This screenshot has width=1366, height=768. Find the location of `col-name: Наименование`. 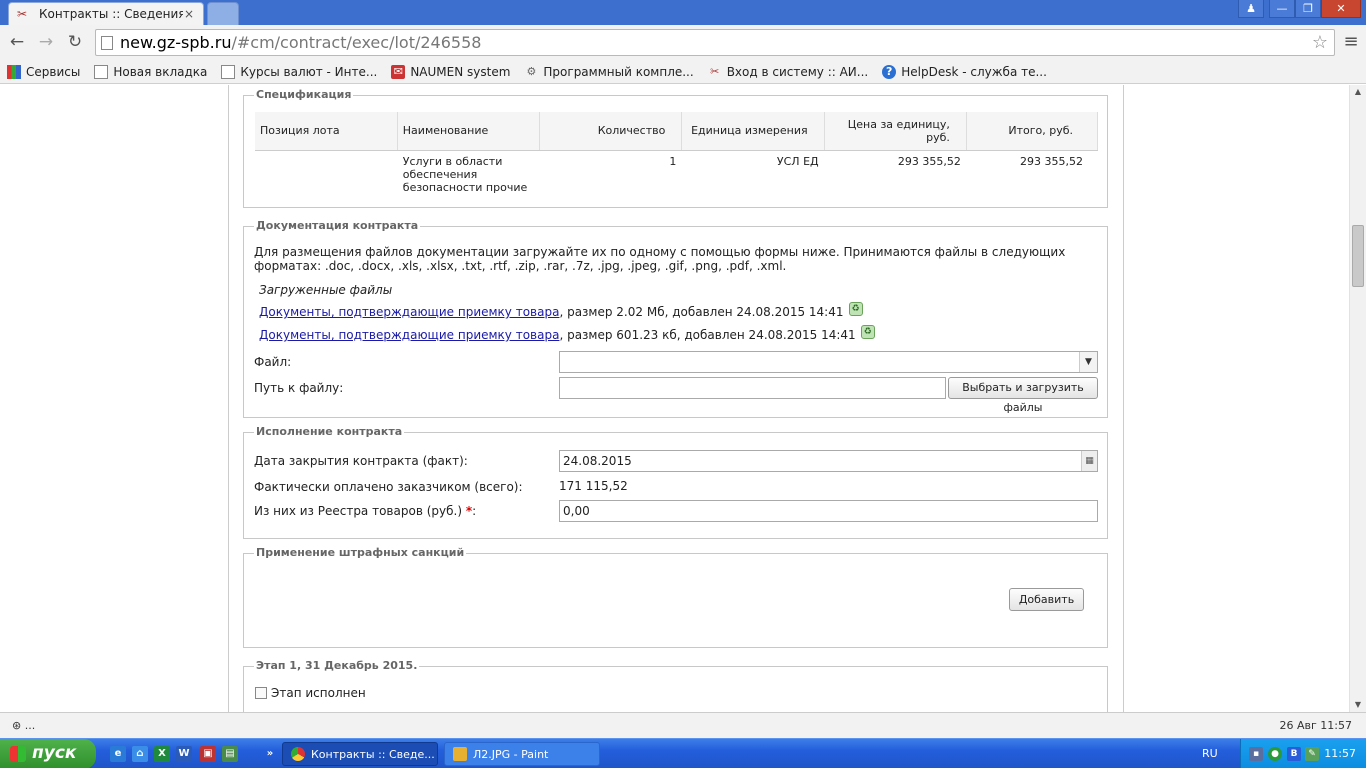

col-name: Наименование is located at coordinates (469, 131).